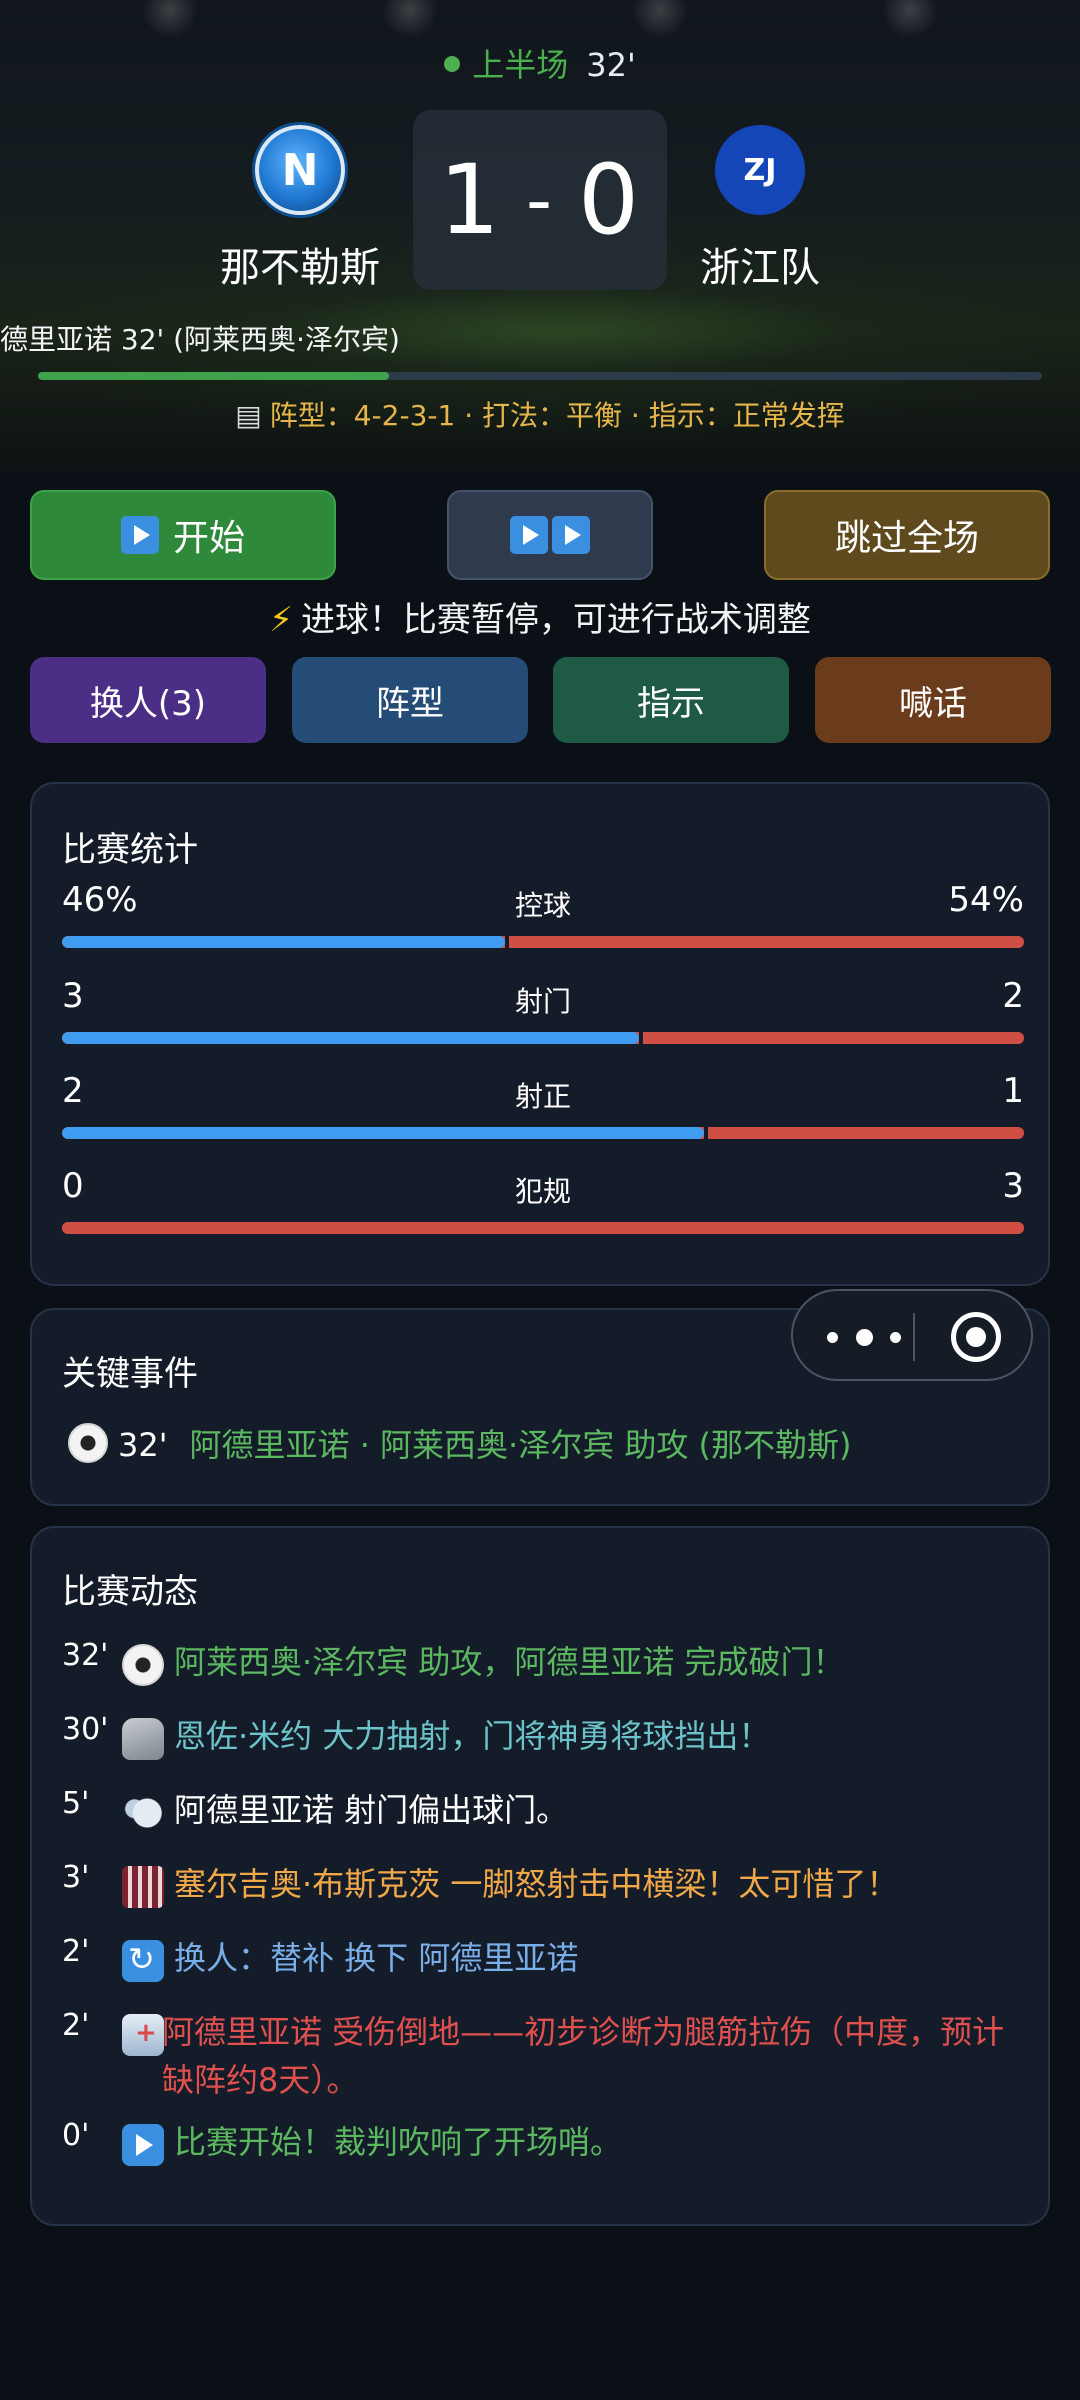  I want to click on key-event-minute: 32', so click(143, 1445).